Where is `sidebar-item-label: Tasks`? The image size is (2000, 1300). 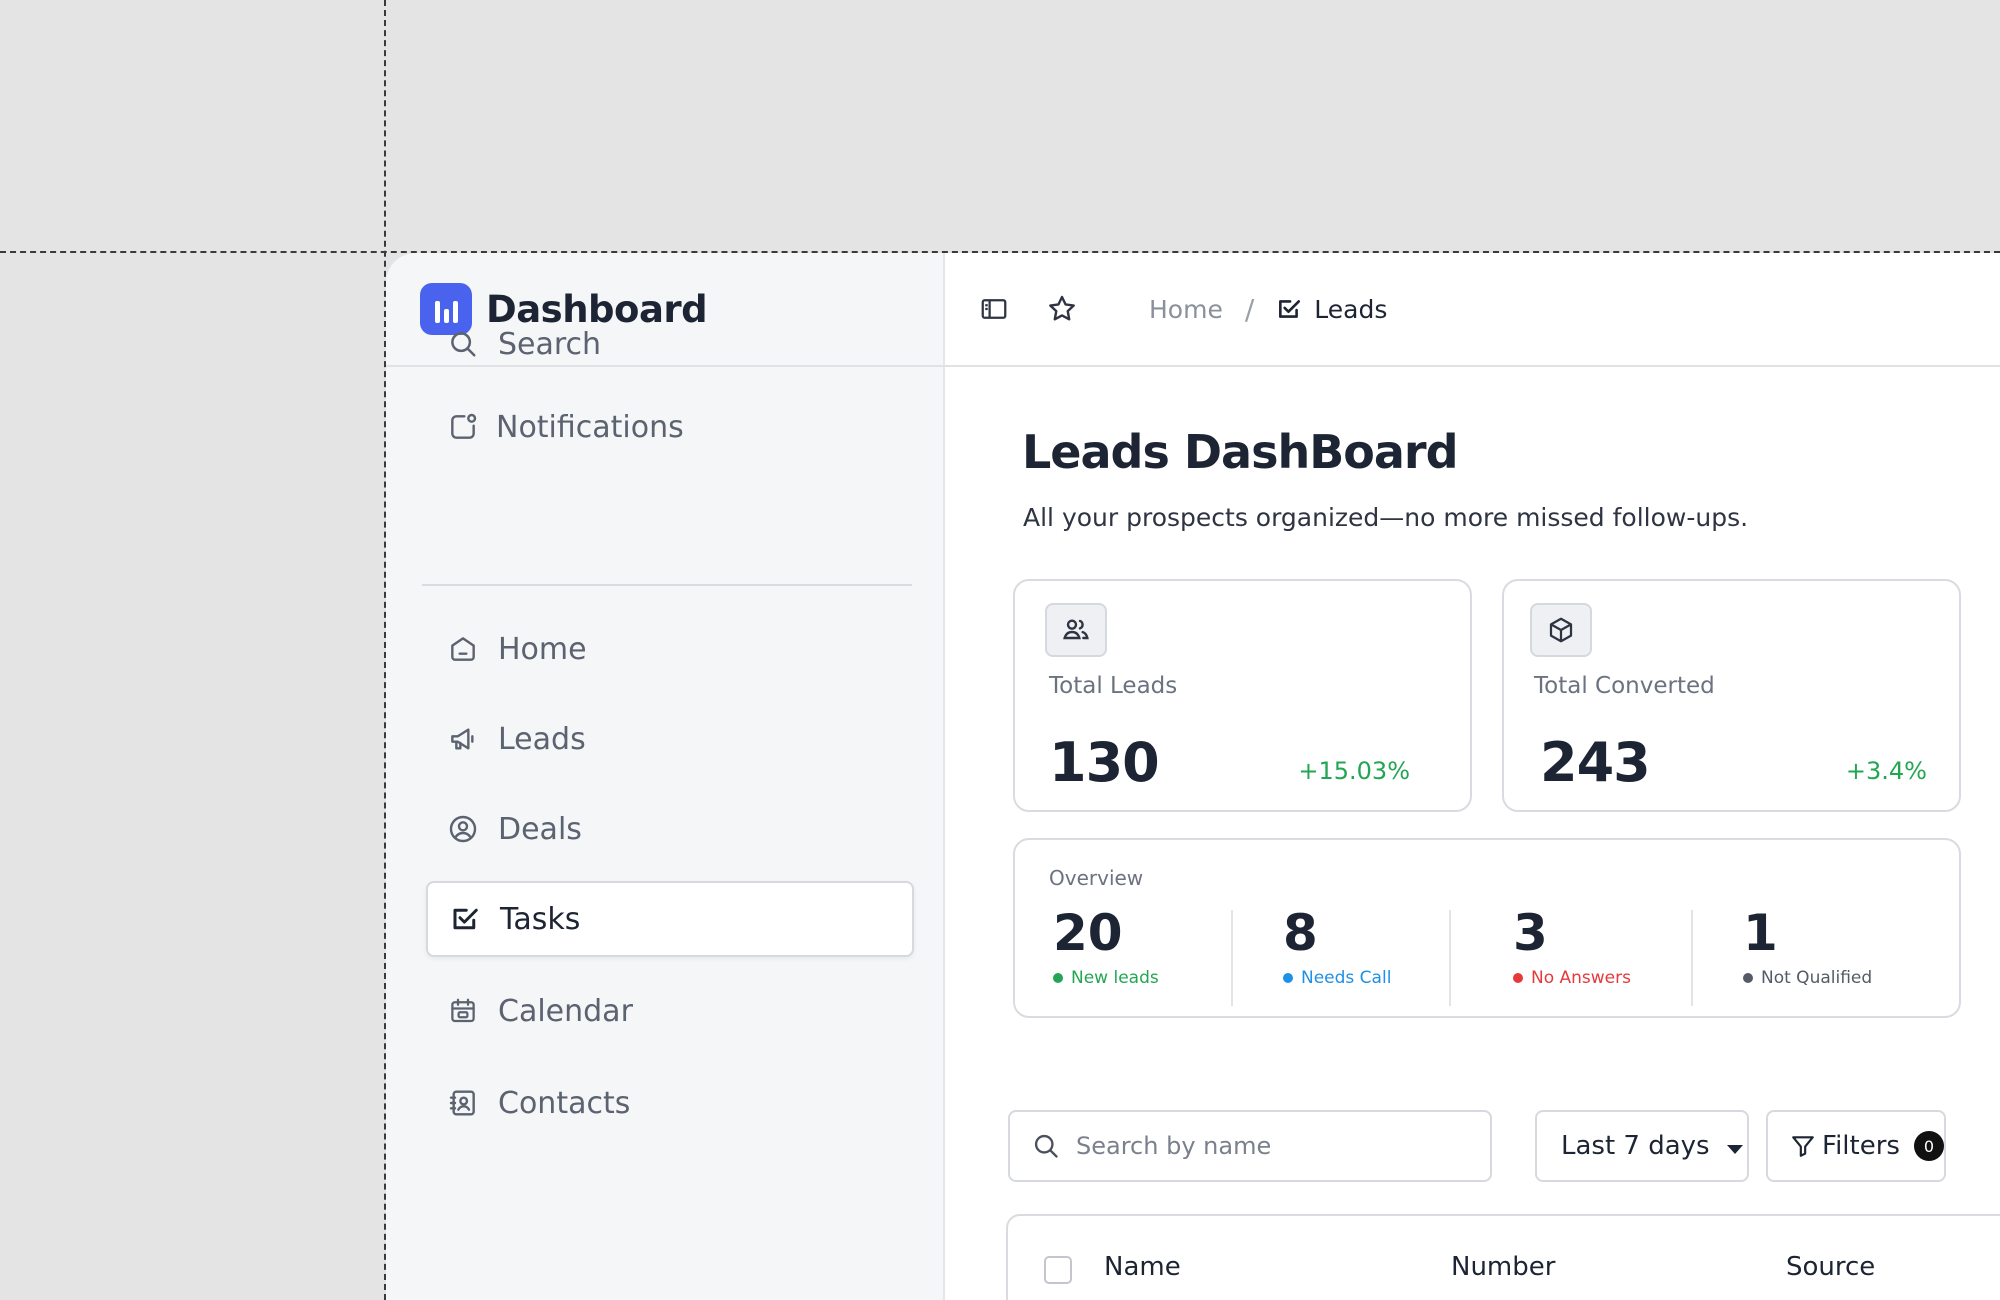
sidebar-item-label: Tasks is located at coordinates (540, 919).